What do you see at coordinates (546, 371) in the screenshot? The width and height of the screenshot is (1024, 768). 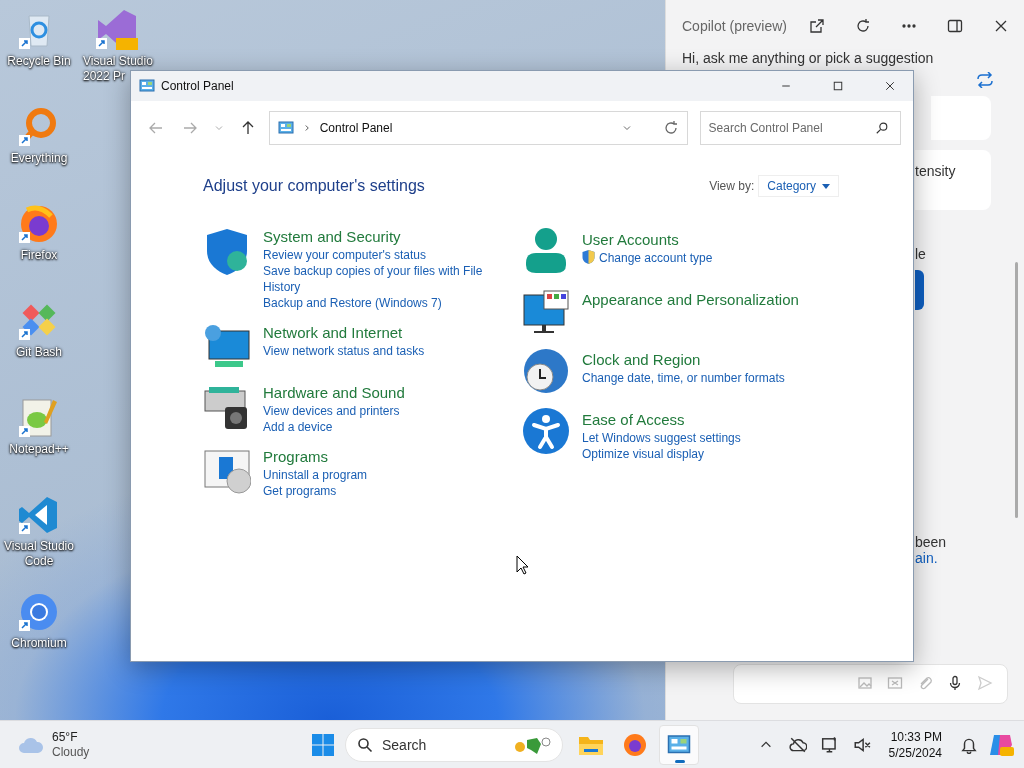 I see `clock-globe-icon` at bounding box center [546, 371].